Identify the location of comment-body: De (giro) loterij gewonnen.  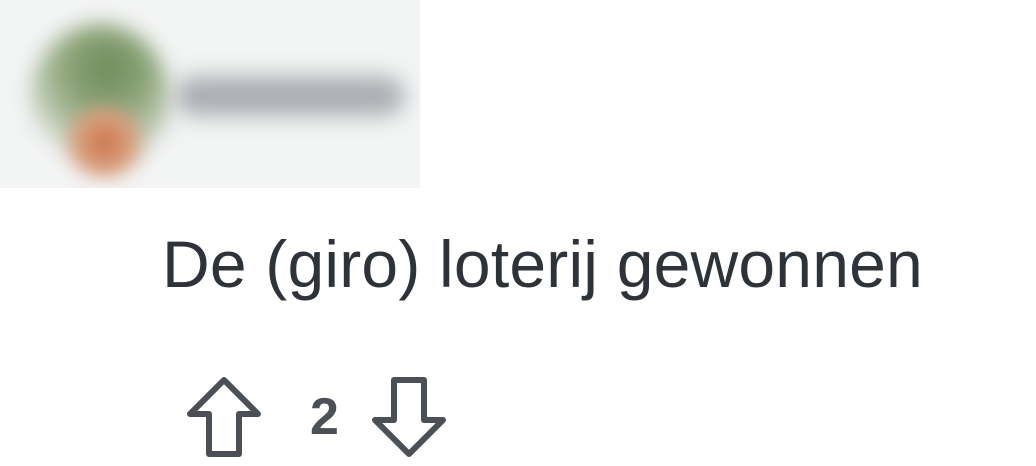
(542, 264).